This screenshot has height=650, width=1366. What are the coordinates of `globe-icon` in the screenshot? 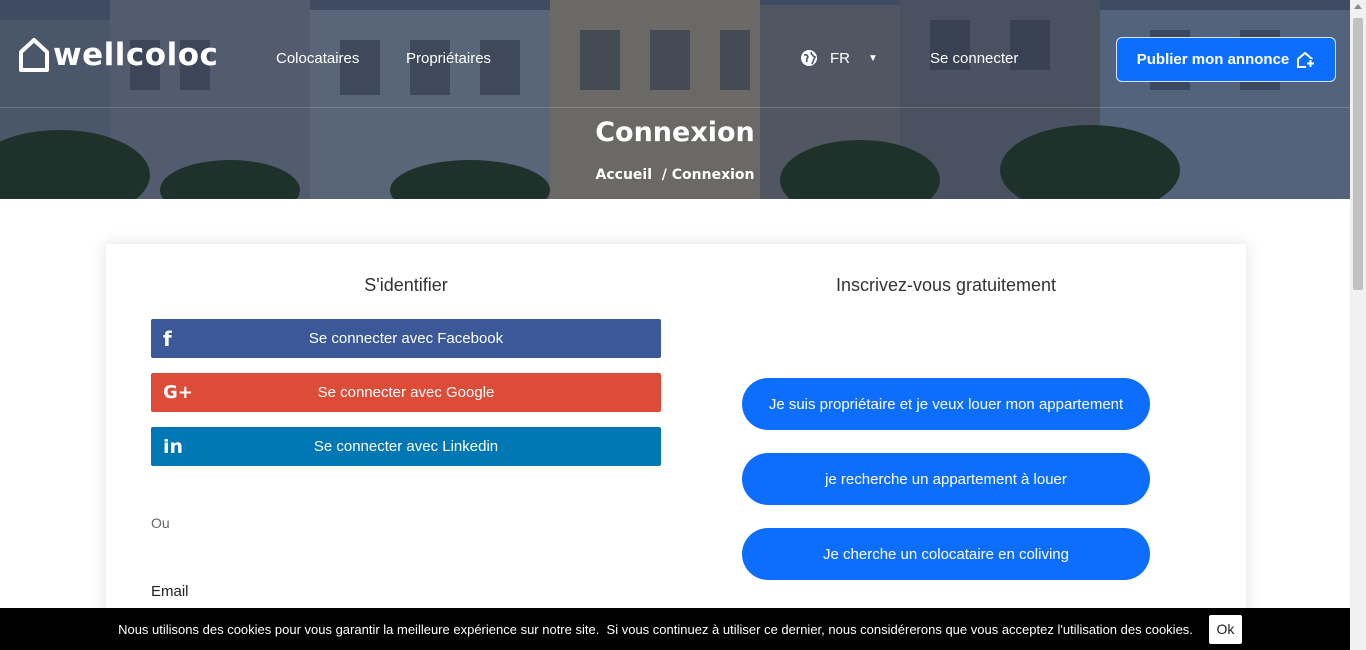 It's located at (809, 58).